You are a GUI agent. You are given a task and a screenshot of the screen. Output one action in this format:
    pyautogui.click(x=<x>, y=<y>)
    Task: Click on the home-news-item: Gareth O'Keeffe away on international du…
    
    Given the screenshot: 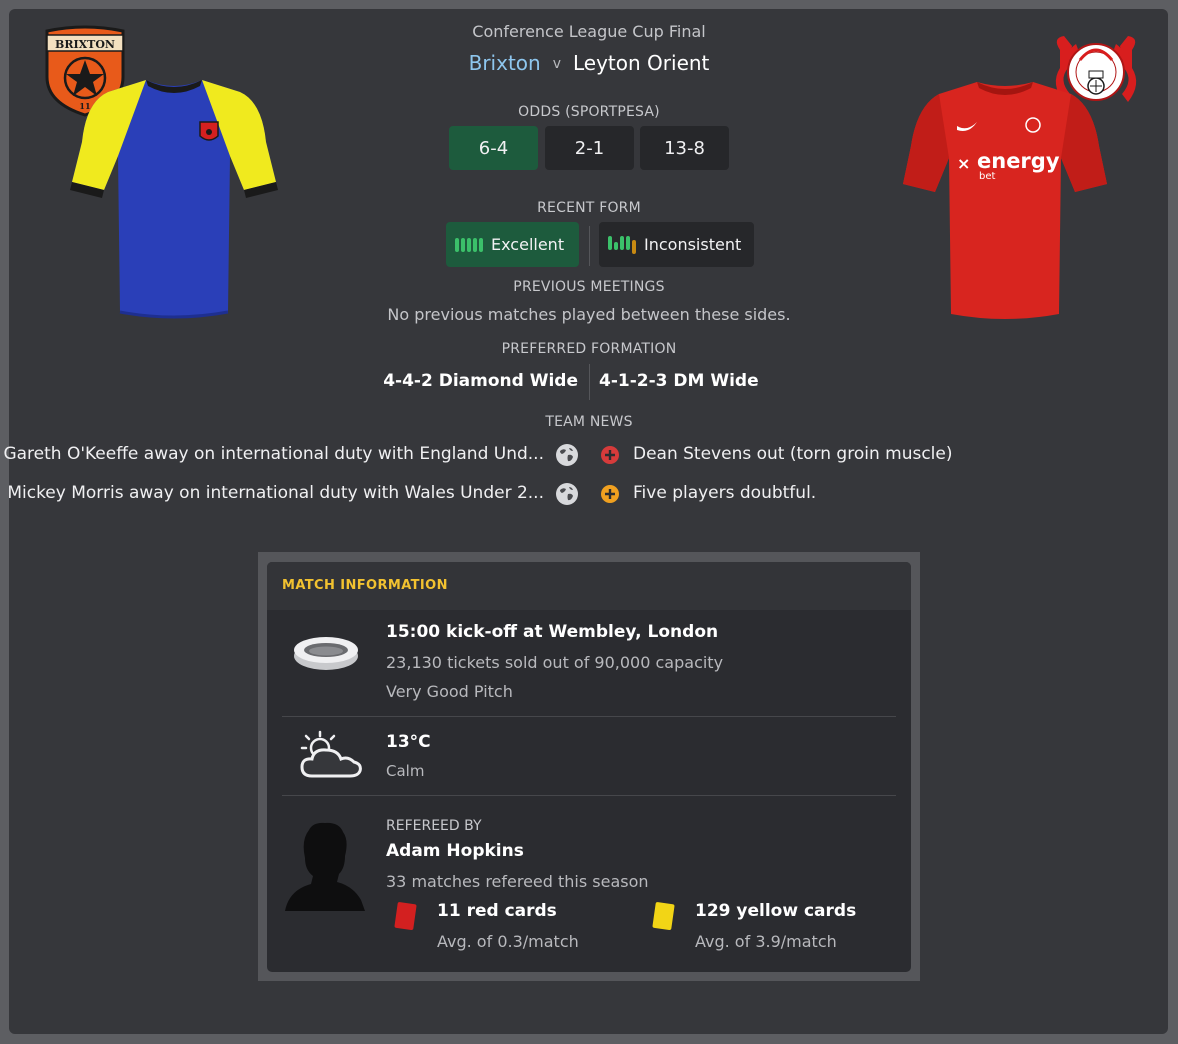 What is the action you would take?
    pyautogui.click(x=273, y=454)
    